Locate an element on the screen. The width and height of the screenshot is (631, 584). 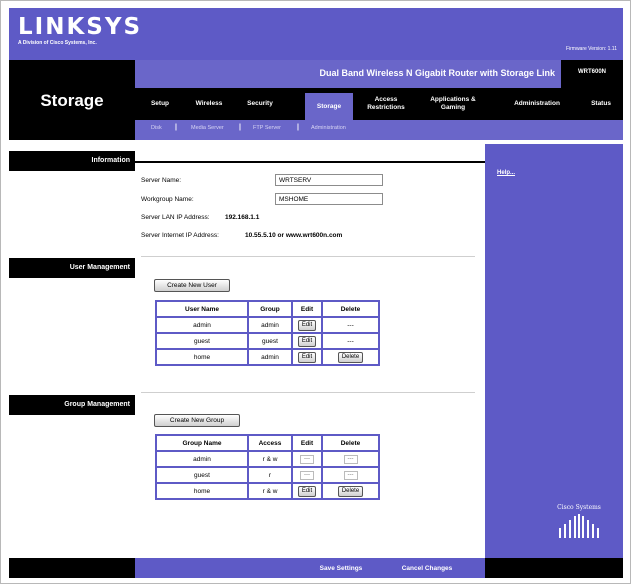
subtab-ftp-server: FTP Server is located at coordinates (267, 128).